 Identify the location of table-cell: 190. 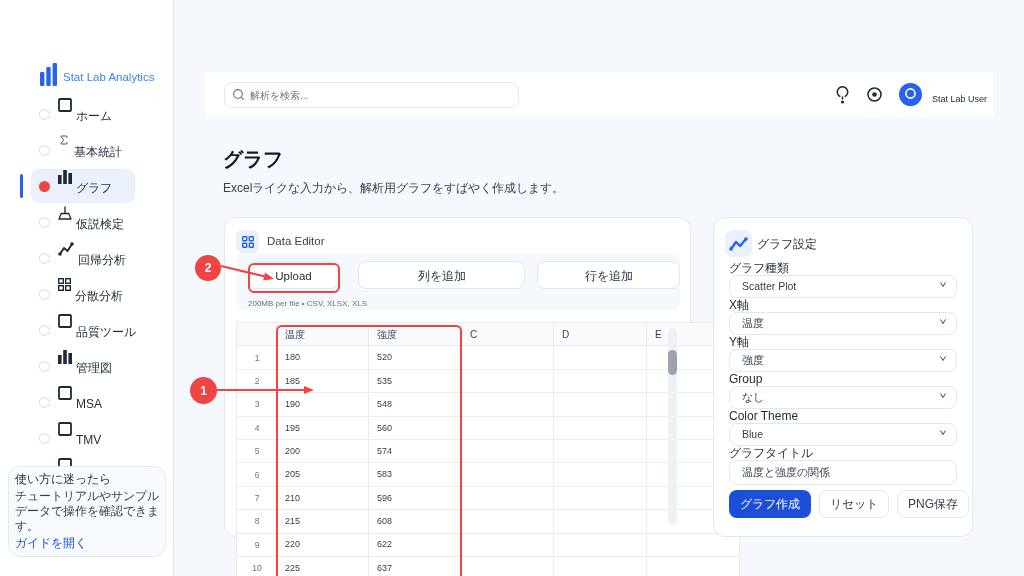
(293, 405).